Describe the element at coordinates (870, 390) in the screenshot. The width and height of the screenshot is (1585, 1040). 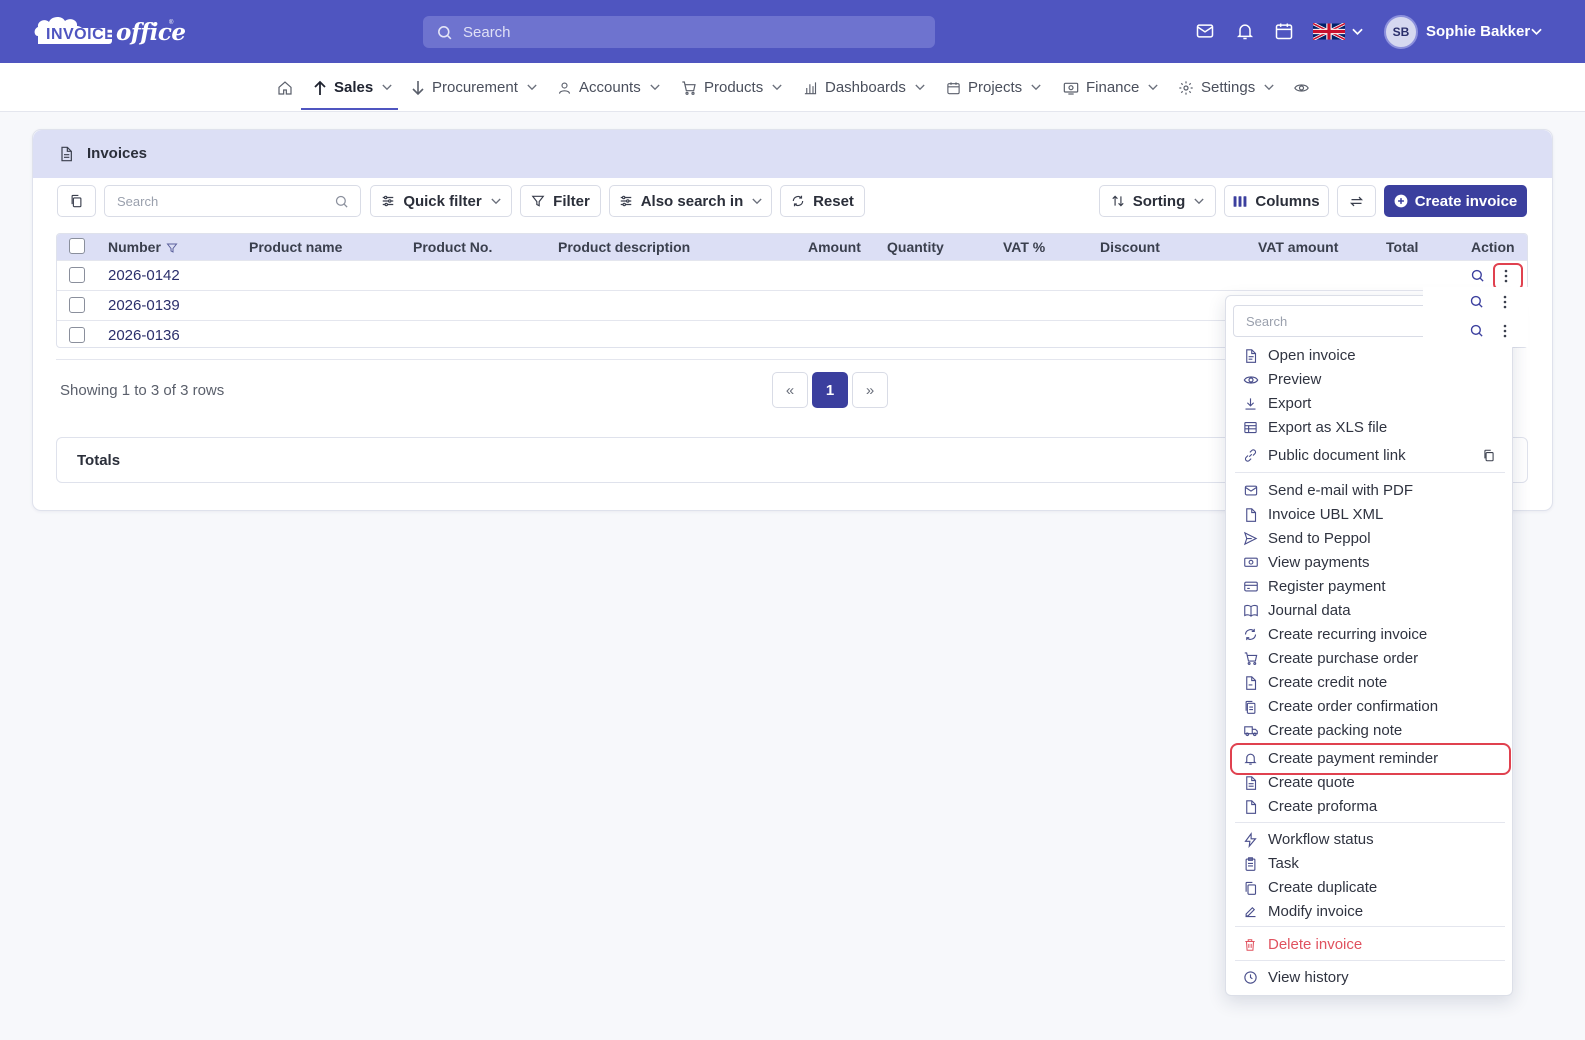
I see `next-page-button: »` at that location.